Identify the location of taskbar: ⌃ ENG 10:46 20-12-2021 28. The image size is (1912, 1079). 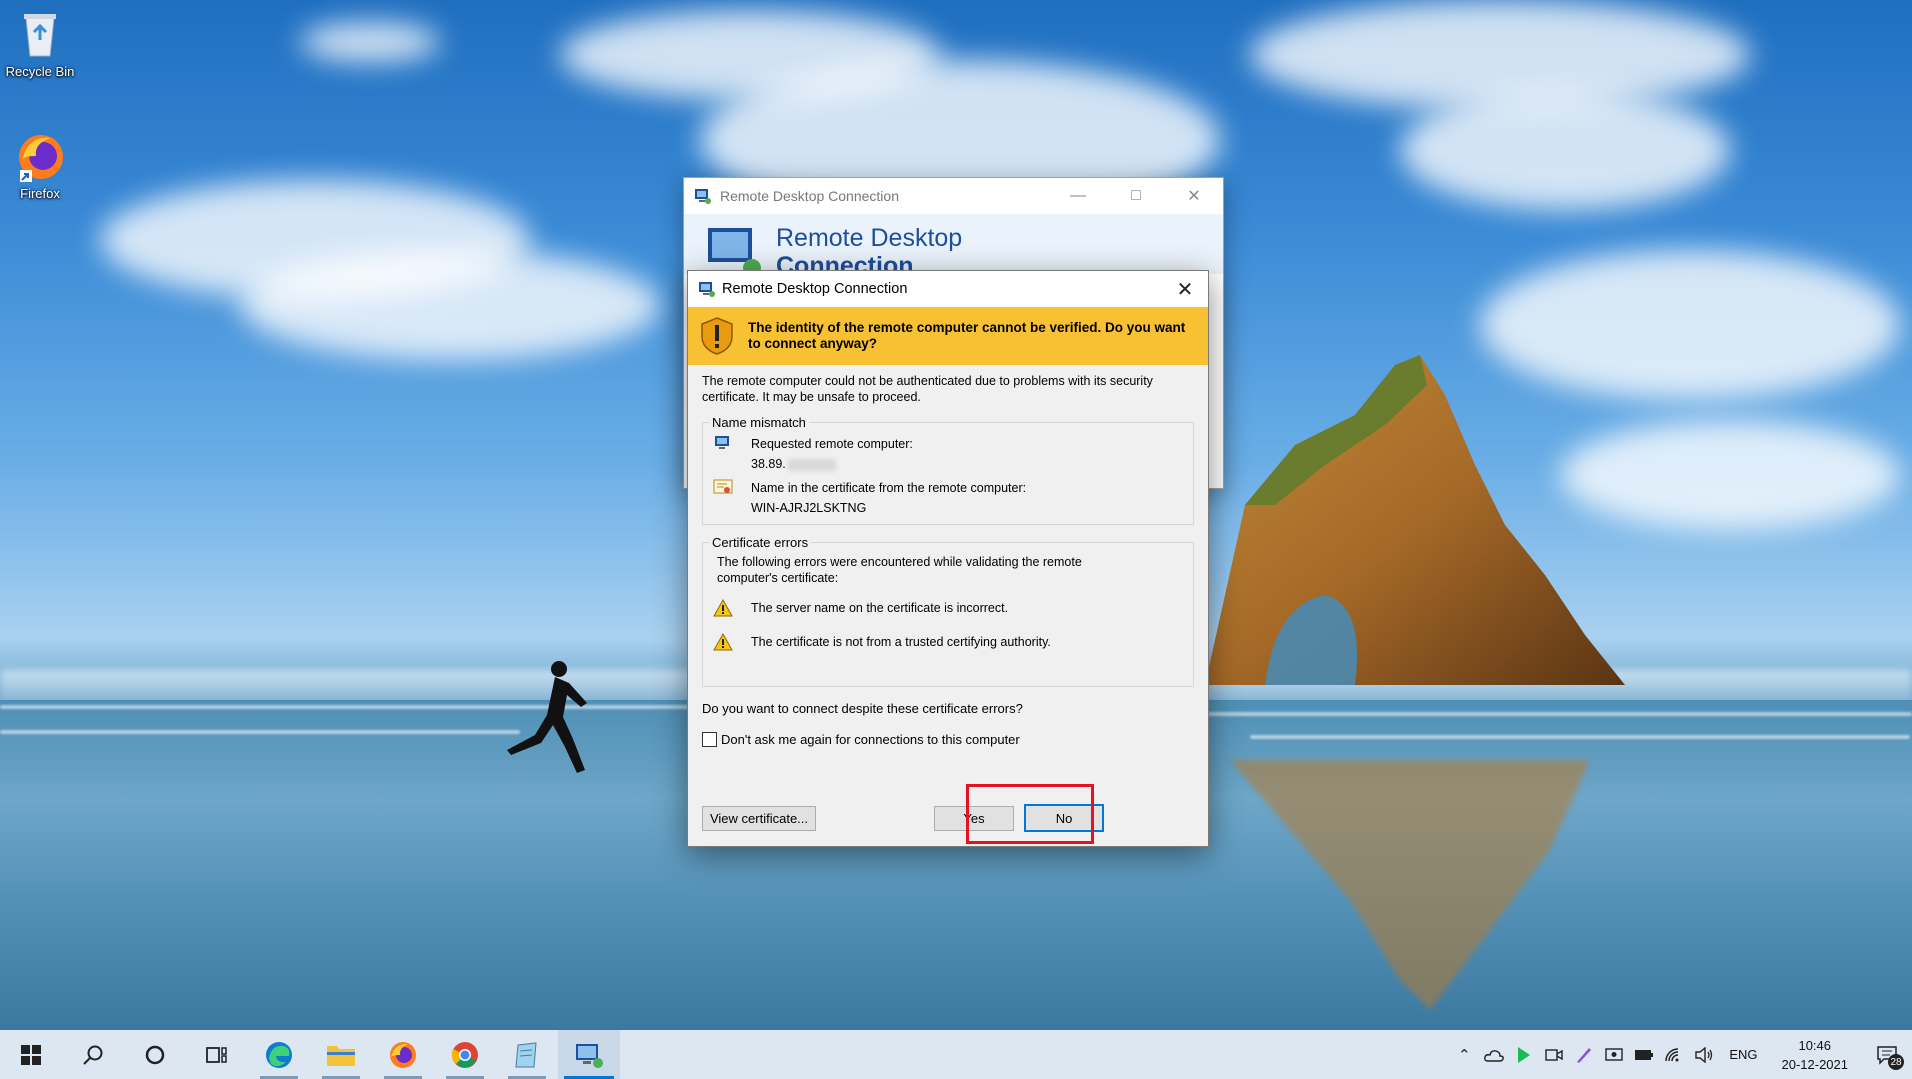
(956, 1054).